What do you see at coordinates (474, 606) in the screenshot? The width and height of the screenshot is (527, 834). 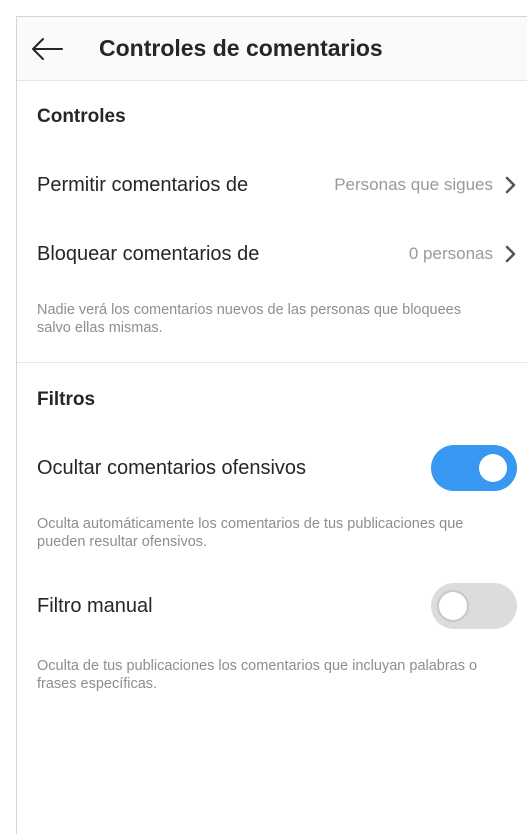 I see `manual-filter-toggle` at bounding box center [474, 606].